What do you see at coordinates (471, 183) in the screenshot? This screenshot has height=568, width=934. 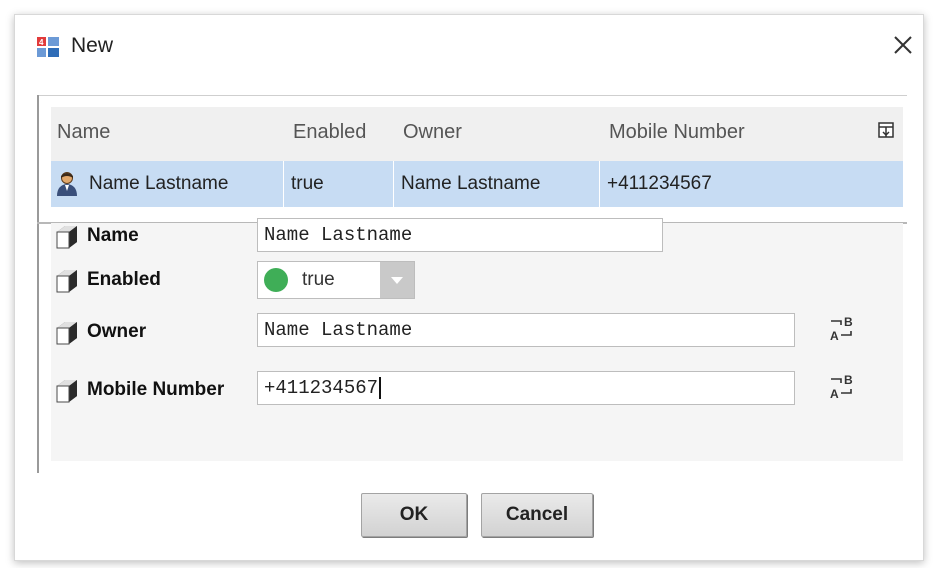 I see `cell-owner: Name Lastname` at bounding box center [471, 183].